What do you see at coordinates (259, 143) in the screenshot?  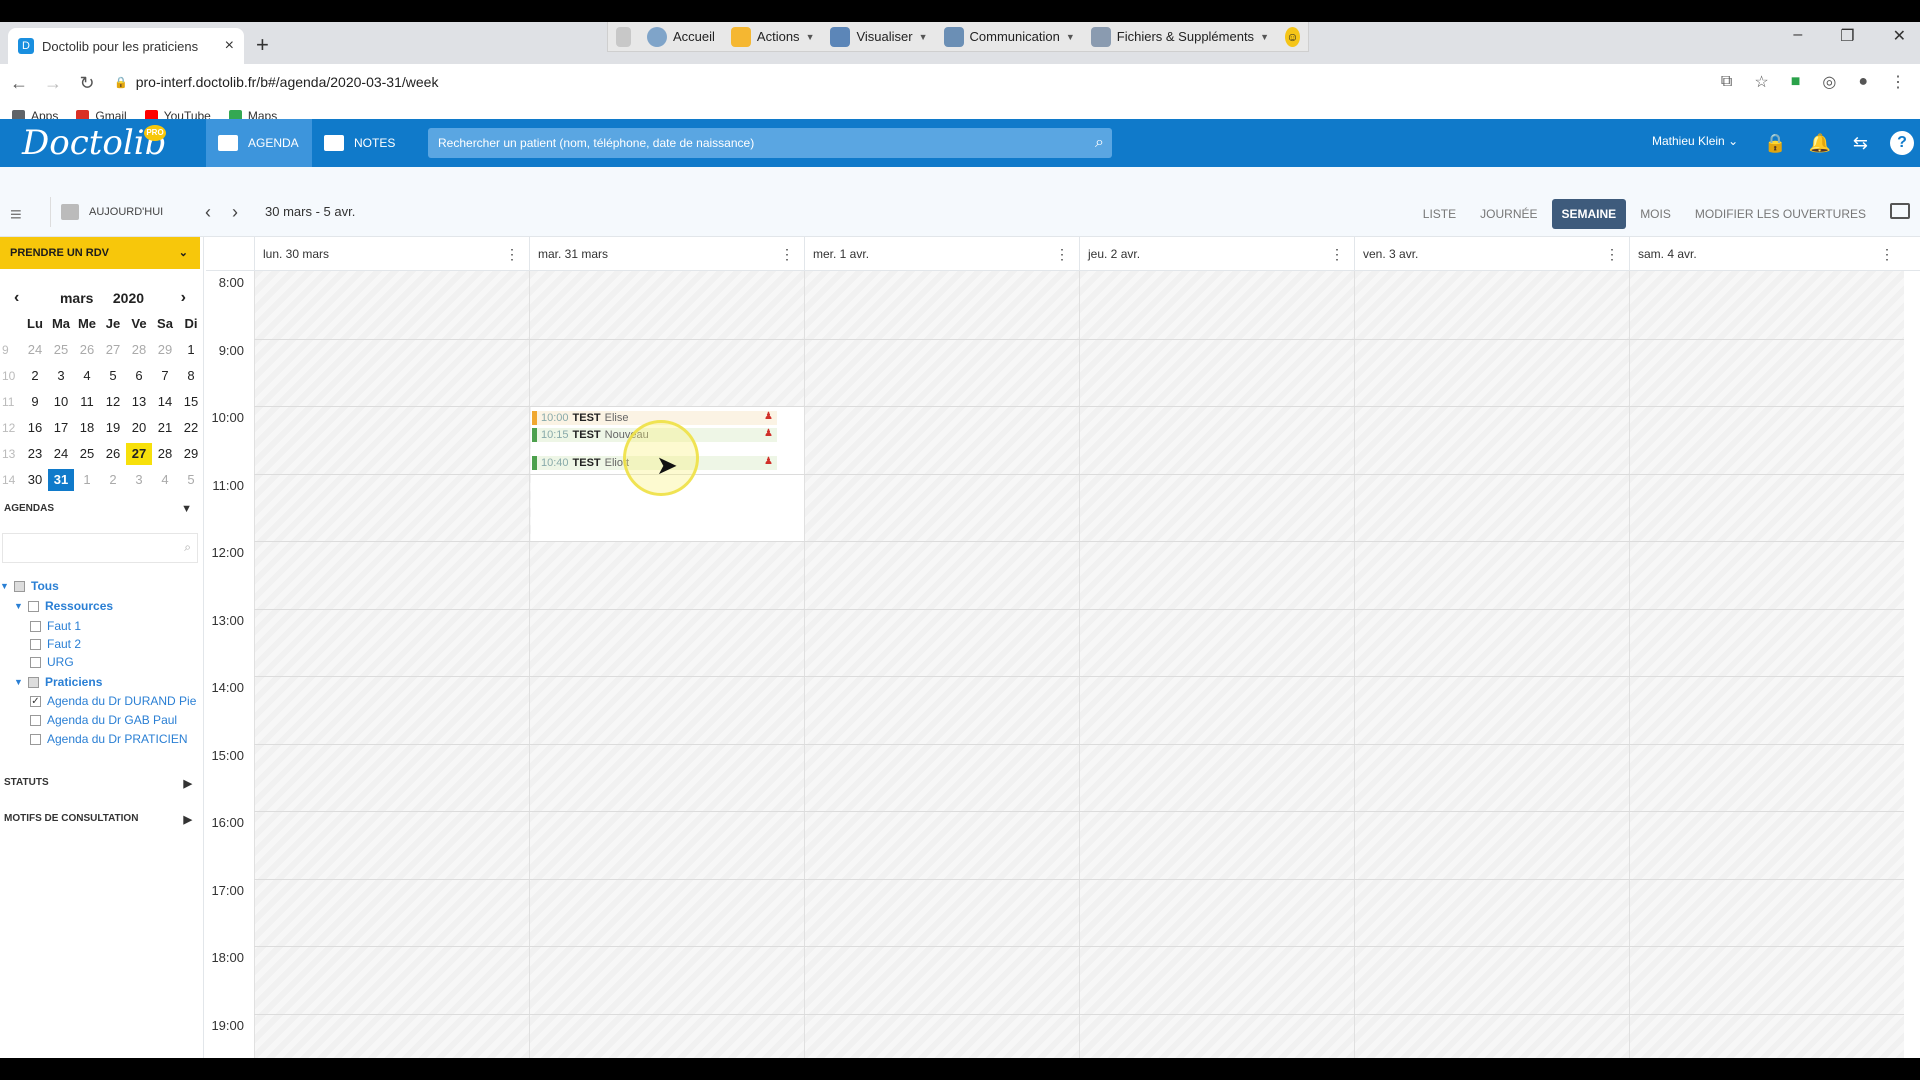 I see `tab-agenda: AGENDA` at bounding box center [259, 143].